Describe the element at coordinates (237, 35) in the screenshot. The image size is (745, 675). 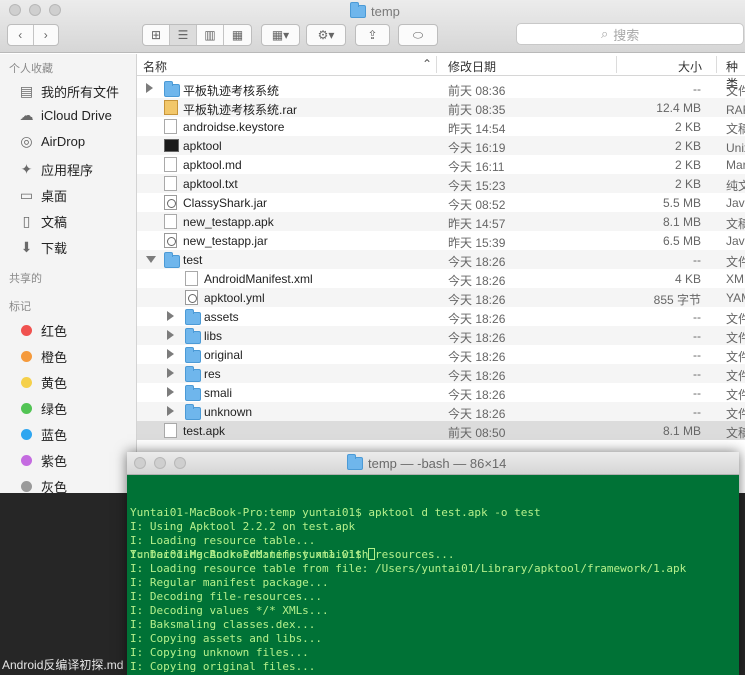
I see `gallery-view-button: ▦` at that location.